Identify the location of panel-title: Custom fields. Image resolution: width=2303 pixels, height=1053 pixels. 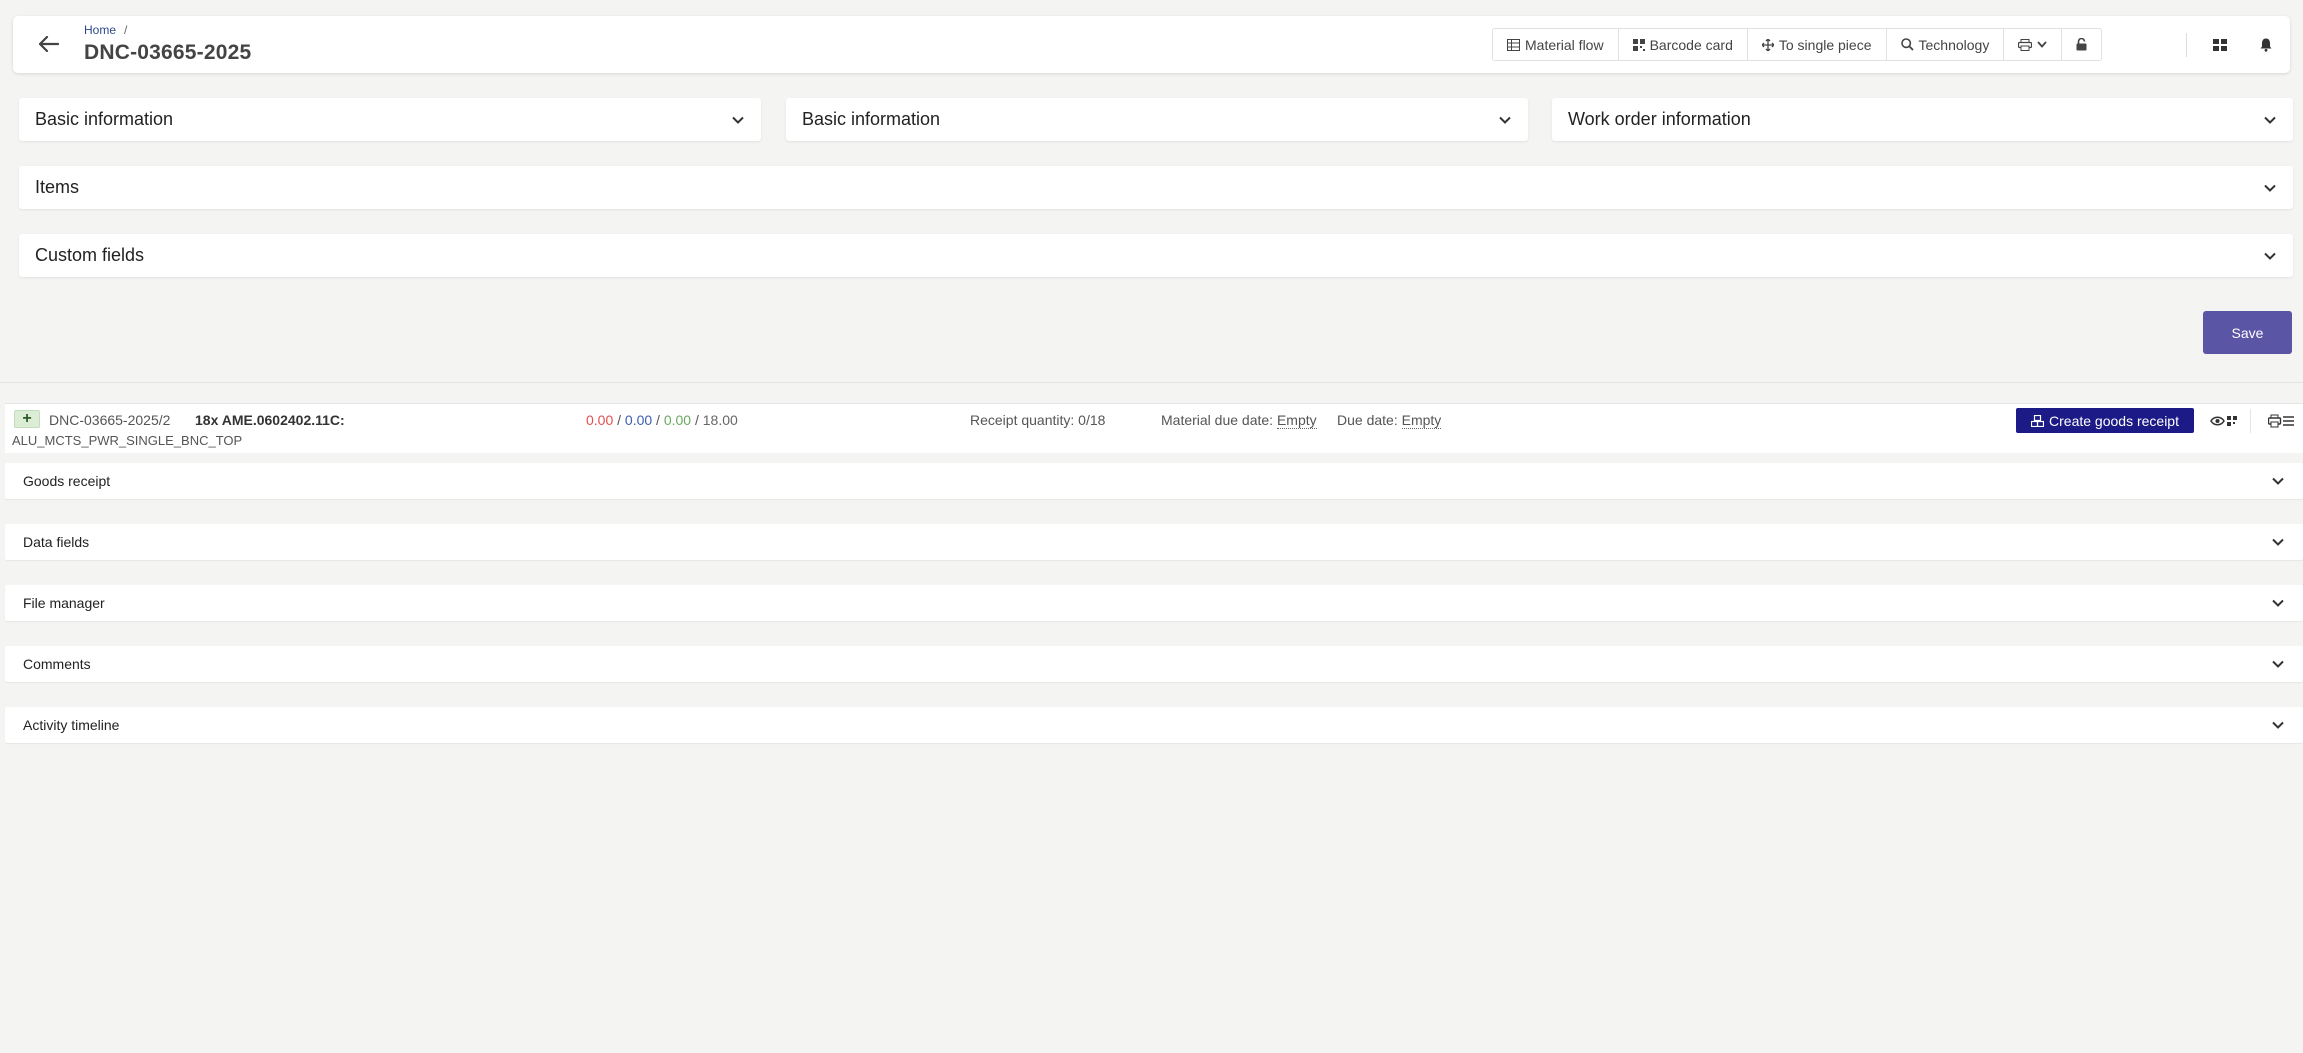
(90, 255).